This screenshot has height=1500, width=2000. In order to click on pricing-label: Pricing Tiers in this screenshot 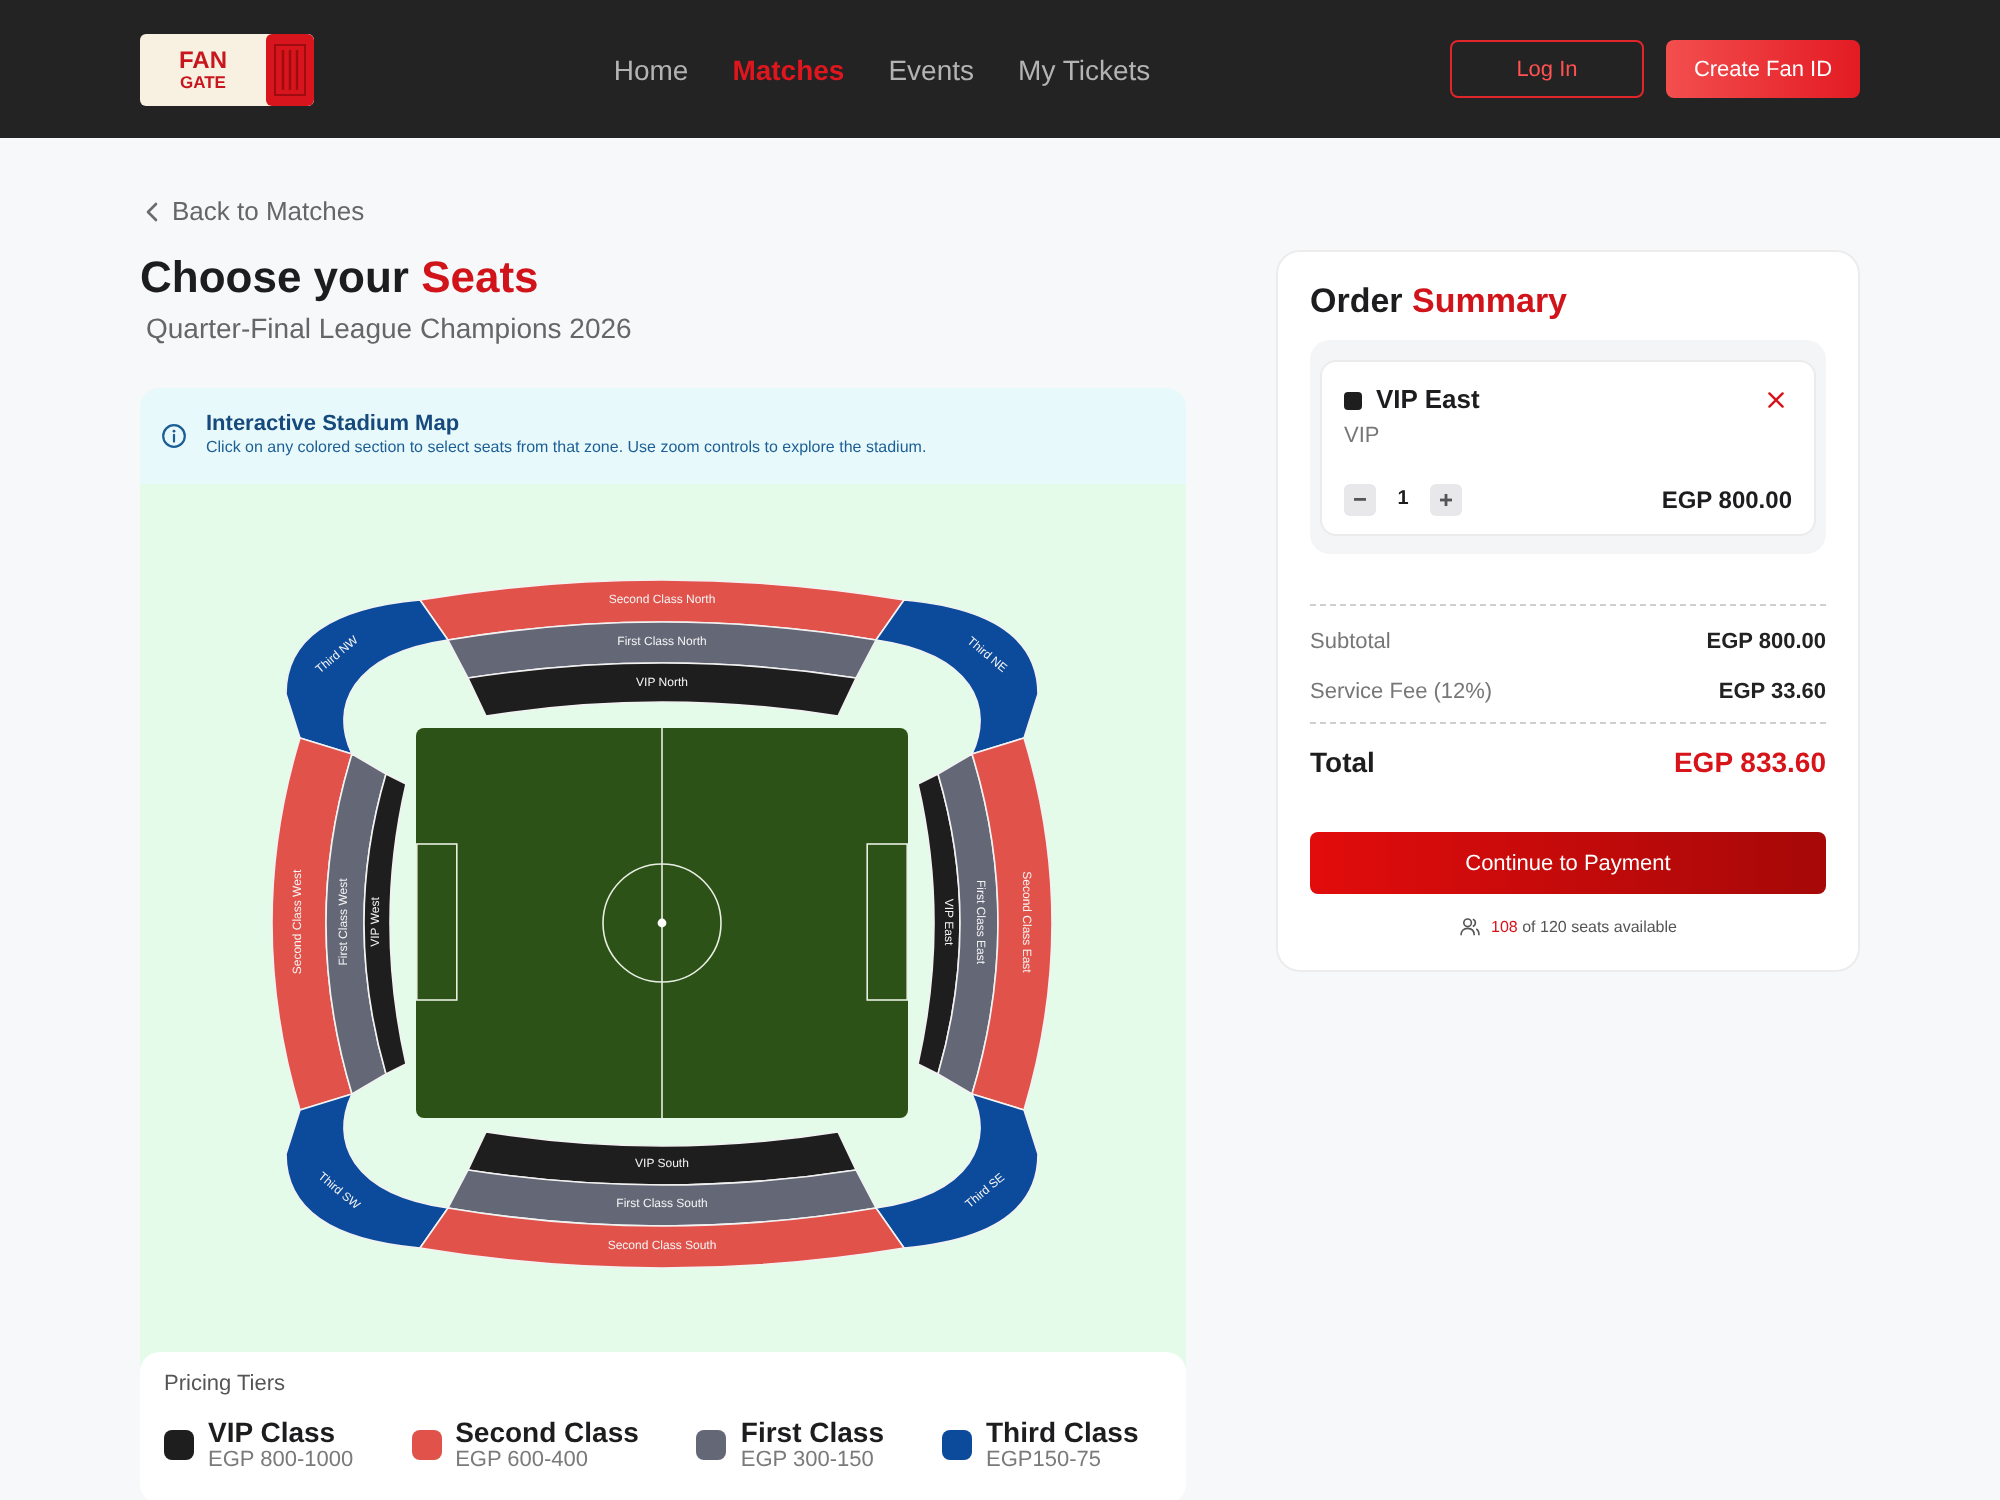, I will do `click(226, 1383)`.